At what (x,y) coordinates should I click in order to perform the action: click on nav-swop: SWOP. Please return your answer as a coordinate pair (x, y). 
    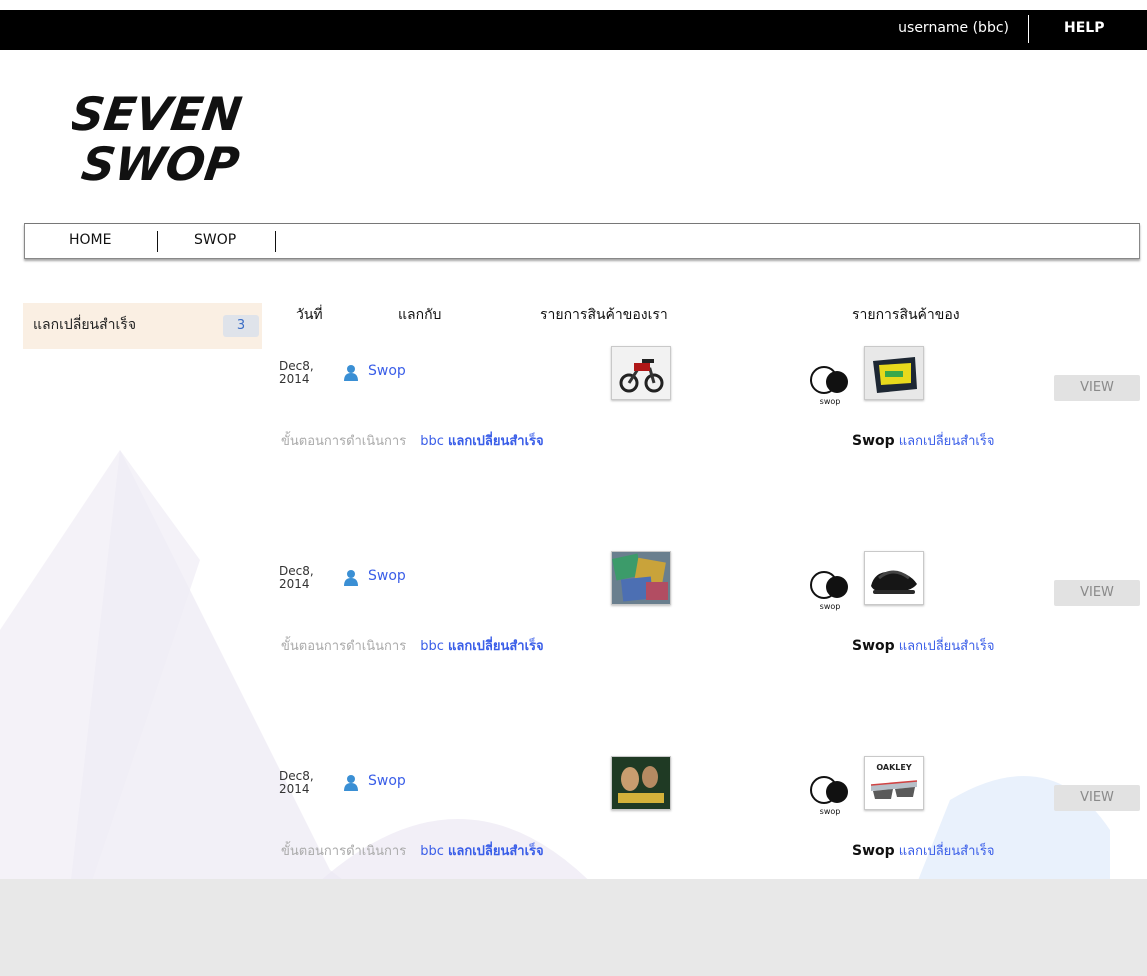
    Looking at the image, I should click on (215, 241).